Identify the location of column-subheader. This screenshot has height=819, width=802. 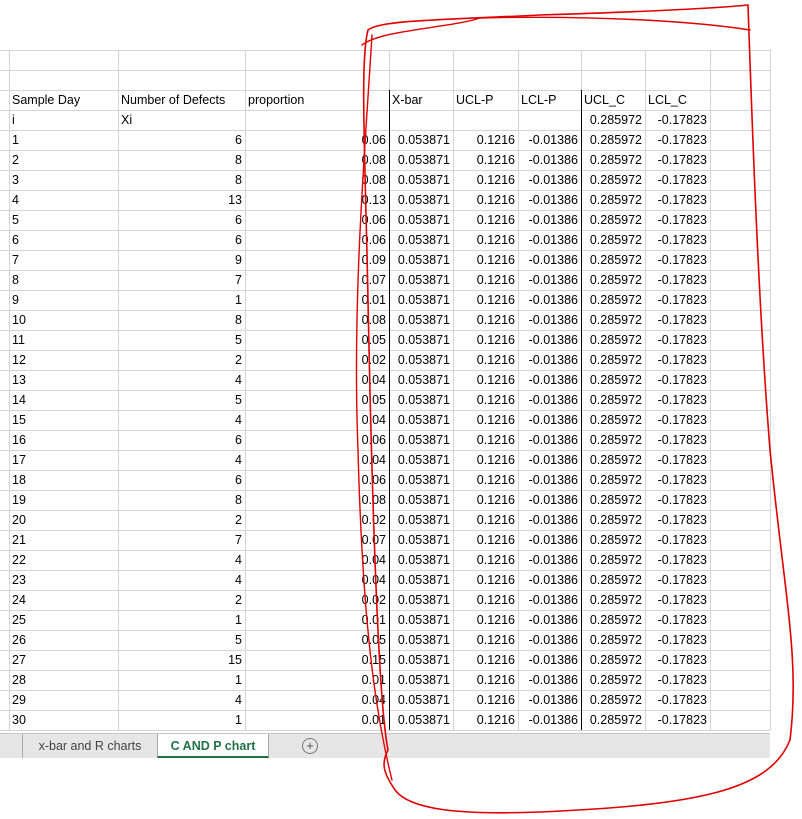
(549, 120).